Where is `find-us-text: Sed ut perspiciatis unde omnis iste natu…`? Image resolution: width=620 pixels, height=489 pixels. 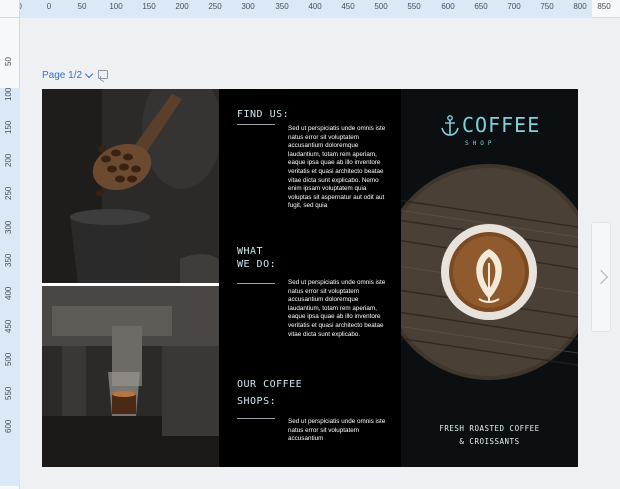
find-us-text: Sed ut perspiciatis unde omnis iste natu… is located at coordinates (337, 167).